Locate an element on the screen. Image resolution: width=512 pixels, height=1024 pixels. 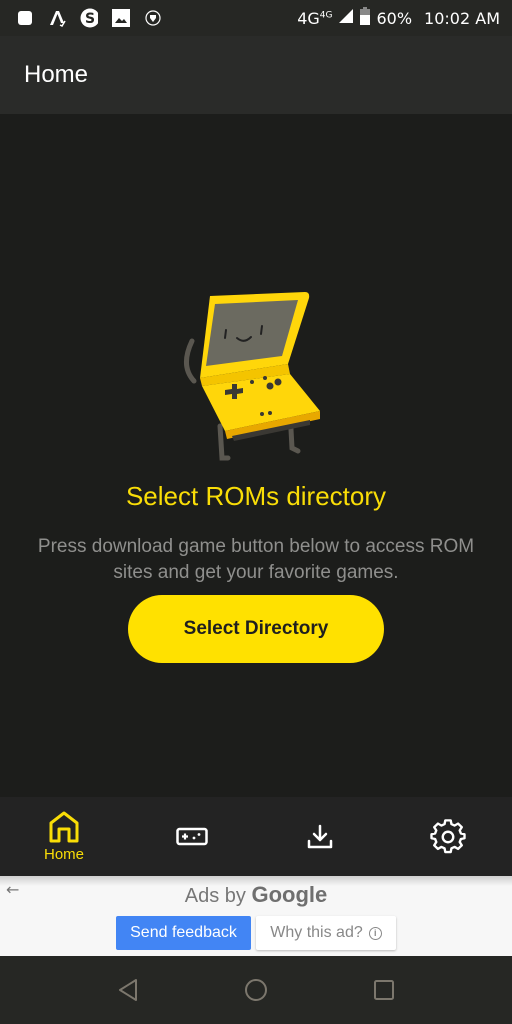
download-icon is located at coordinates (320, 836).